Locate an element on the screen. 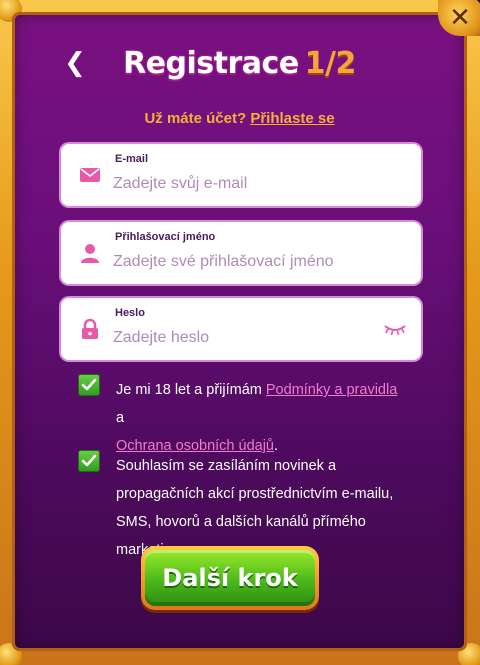 The height and width of the screenshot is (665, 480). terms-text-mid: a is located at coordinates (120, 418).